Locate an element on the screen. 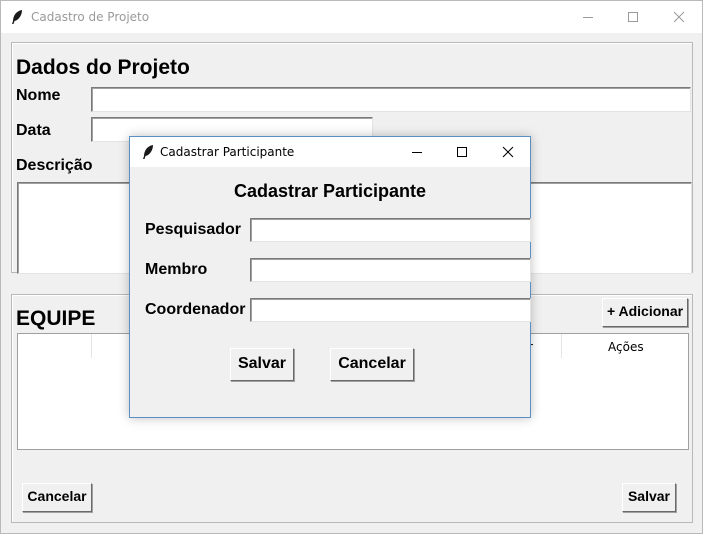  minimize-button is located at coordinates (588, 17).